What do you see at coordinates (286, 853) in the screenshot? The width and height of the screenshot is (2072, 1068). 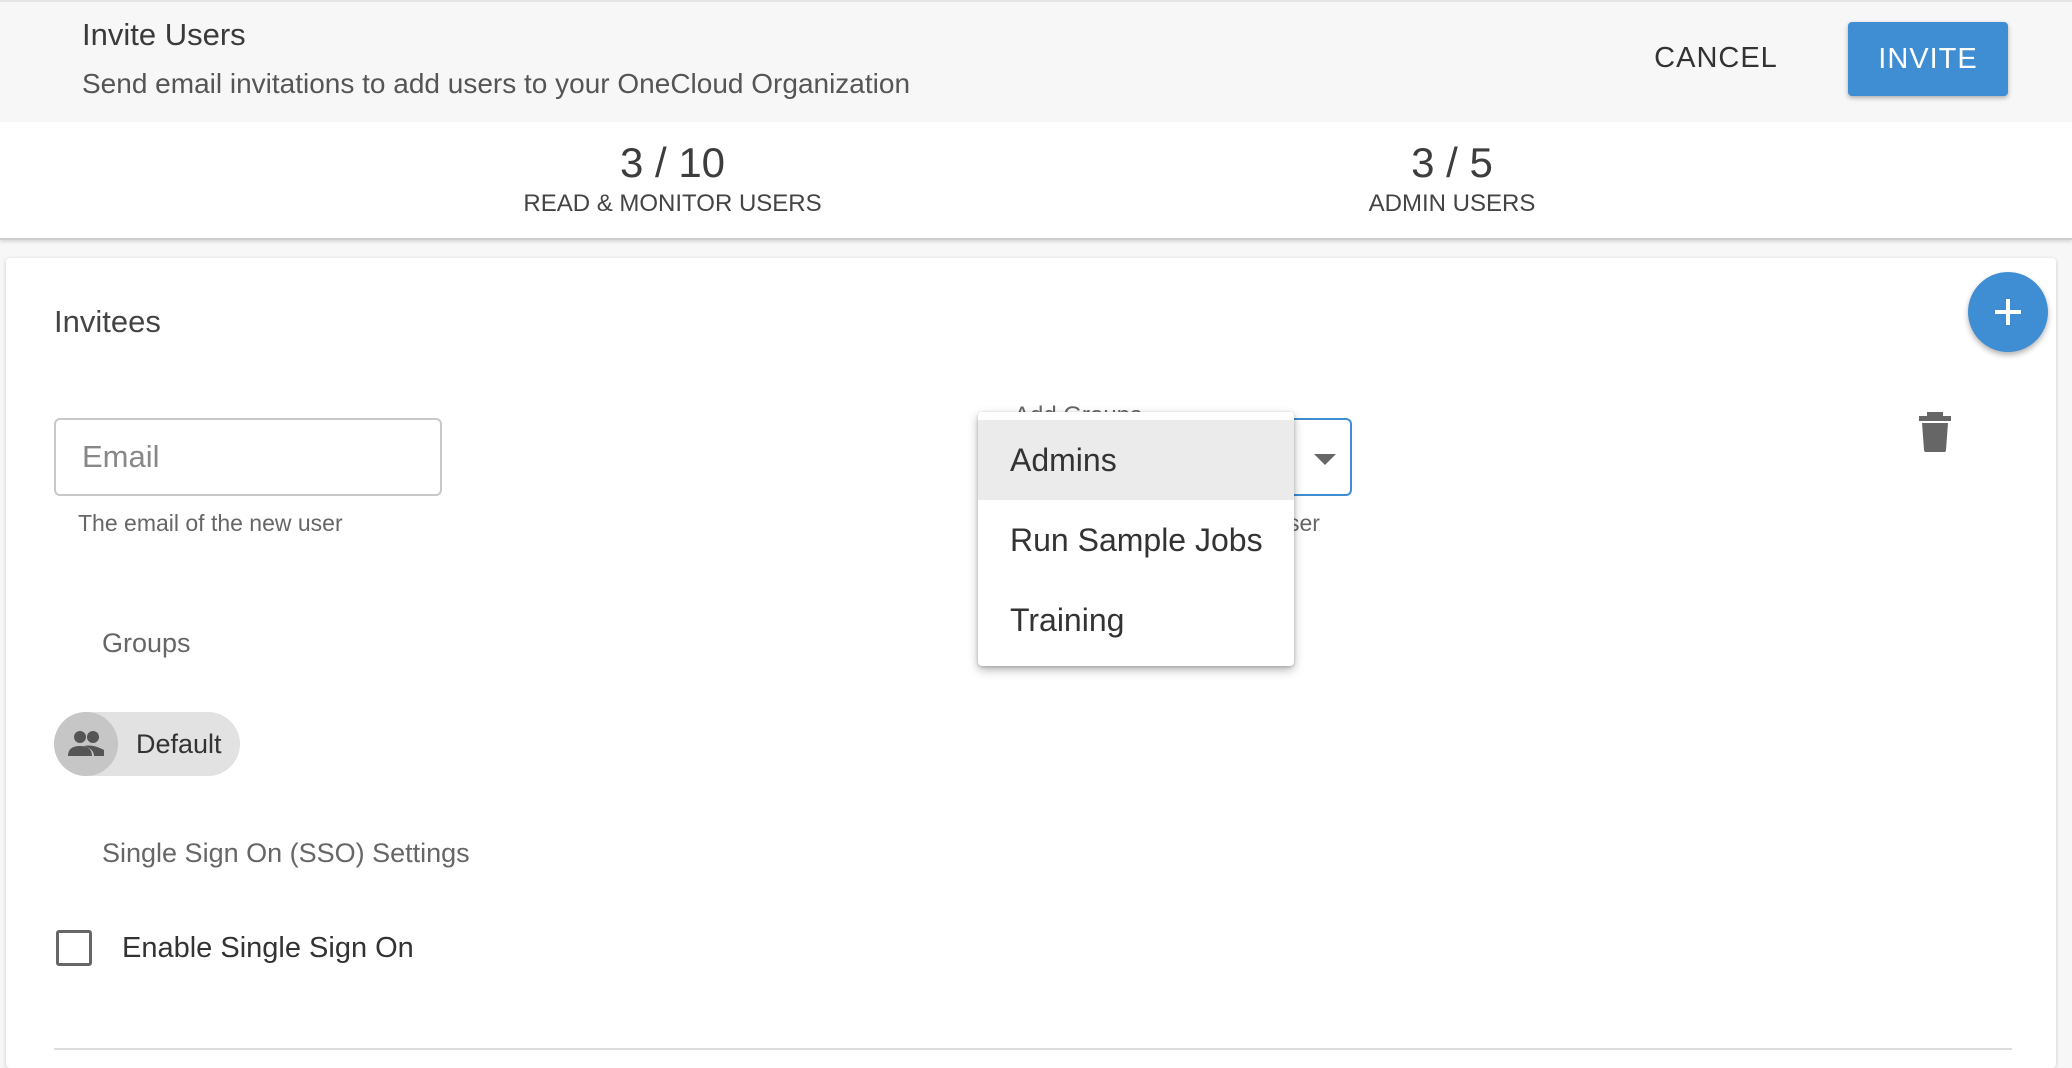 I see `sso-section-label: Single Sign On (SSO) Settings` at bounding box center [286, 853].